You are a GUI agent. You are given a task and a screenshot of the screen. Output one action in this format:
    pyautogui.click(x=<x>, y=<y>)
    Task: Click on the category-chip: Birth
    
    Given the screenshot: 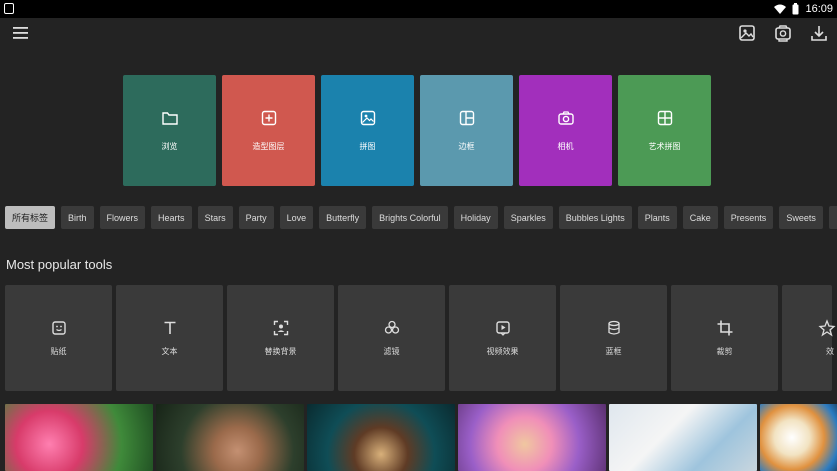 What is the action you would take?
    pyautogui.click(x=77, y=217)
    